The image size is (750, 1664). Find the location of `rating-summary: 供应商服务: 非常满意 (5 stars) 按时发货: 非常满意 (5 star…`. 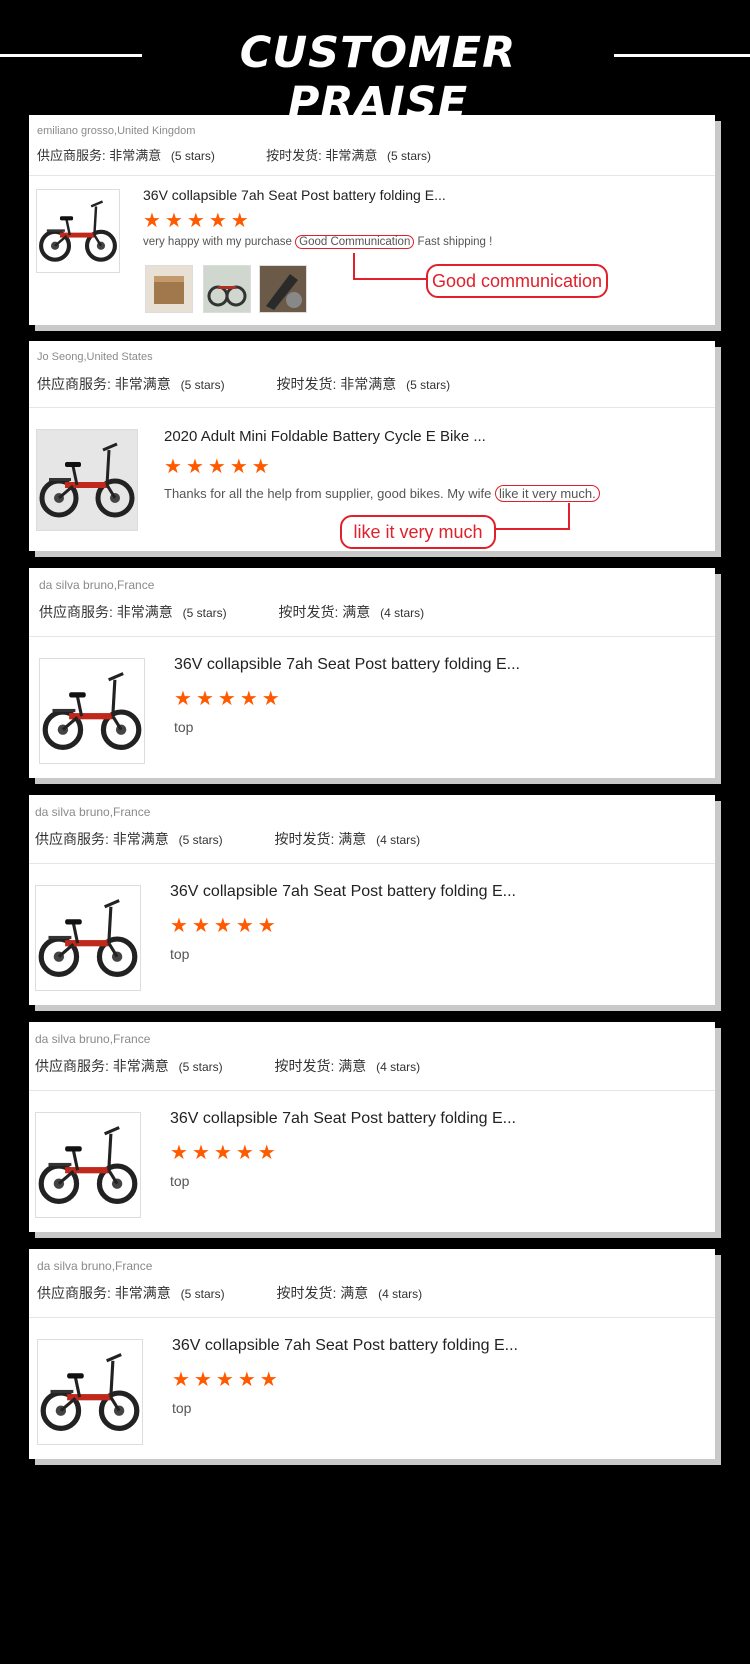

rating-summary: 供应商服务: 非常满意 (5 stars) 按时发货: 非常满意 (5 star… is located at coordinates (243, 384).